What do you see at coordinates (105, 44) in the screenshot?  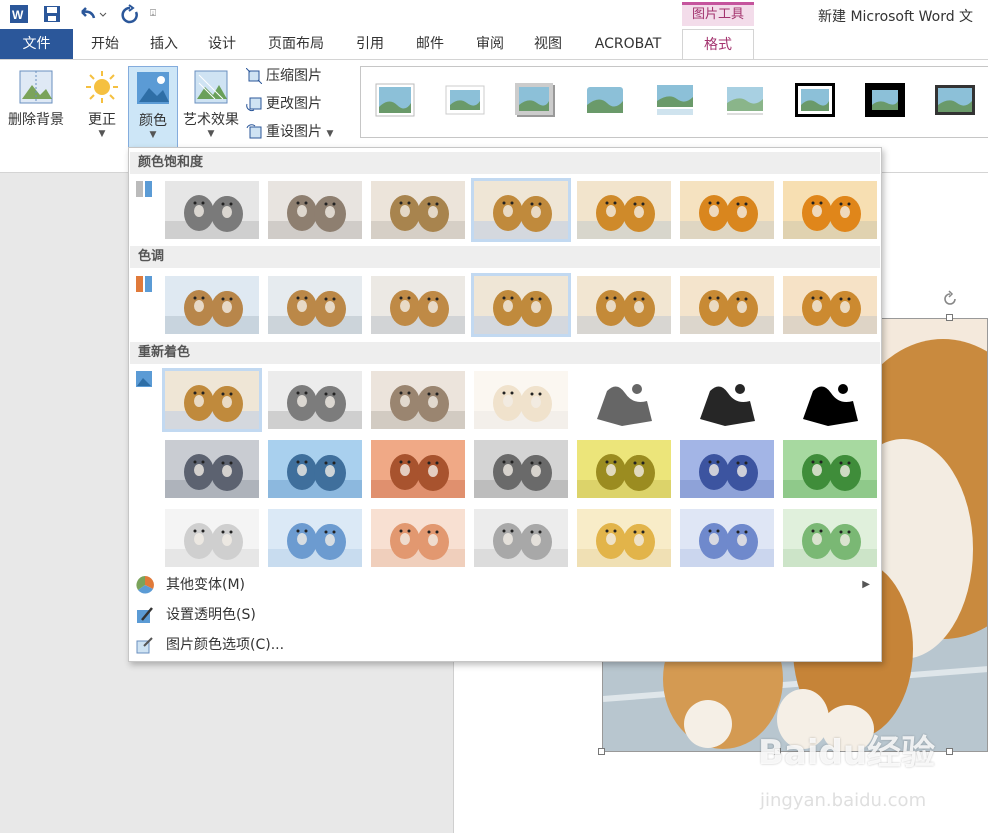 I see `tab-home: 开始` at bounding box center [105, 44].